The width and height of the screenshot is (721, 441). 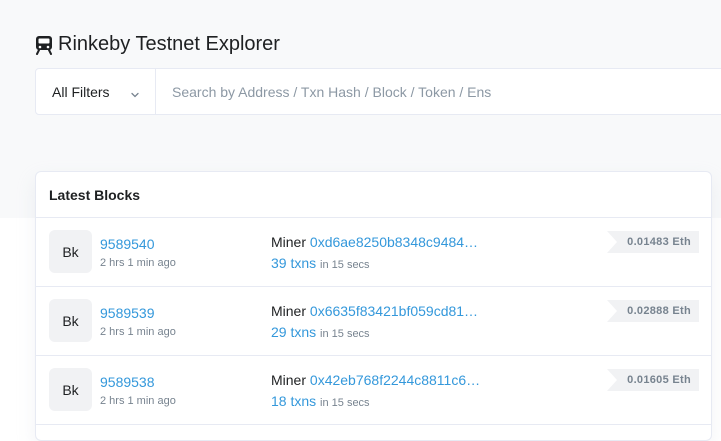 What do you see at coordinates (169, 44) in the screenshot?
I see `page-title-text: Rinkeby Testnet Explorer` at bounding box center [169, 44].